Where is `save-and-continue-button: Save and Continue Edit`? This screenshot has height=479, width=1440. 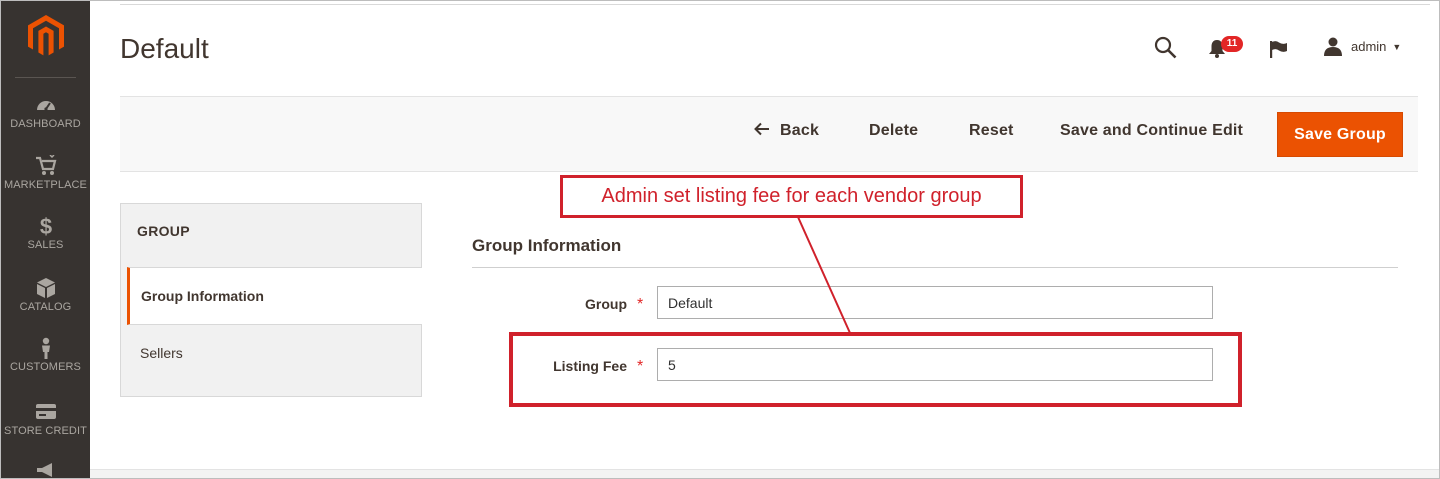
save-and-continue-button: Save and Continue Edit is located at coordinates (1151, 131).